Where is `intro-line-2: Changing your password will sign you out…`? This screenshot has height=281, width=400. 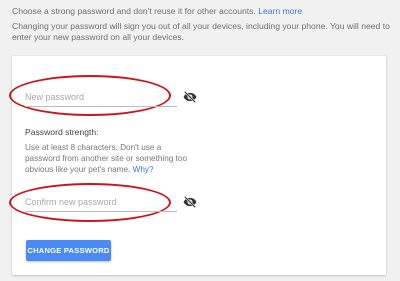
intro-line-2: Changing your password will sign you out… is located at coordinates (201, 31).